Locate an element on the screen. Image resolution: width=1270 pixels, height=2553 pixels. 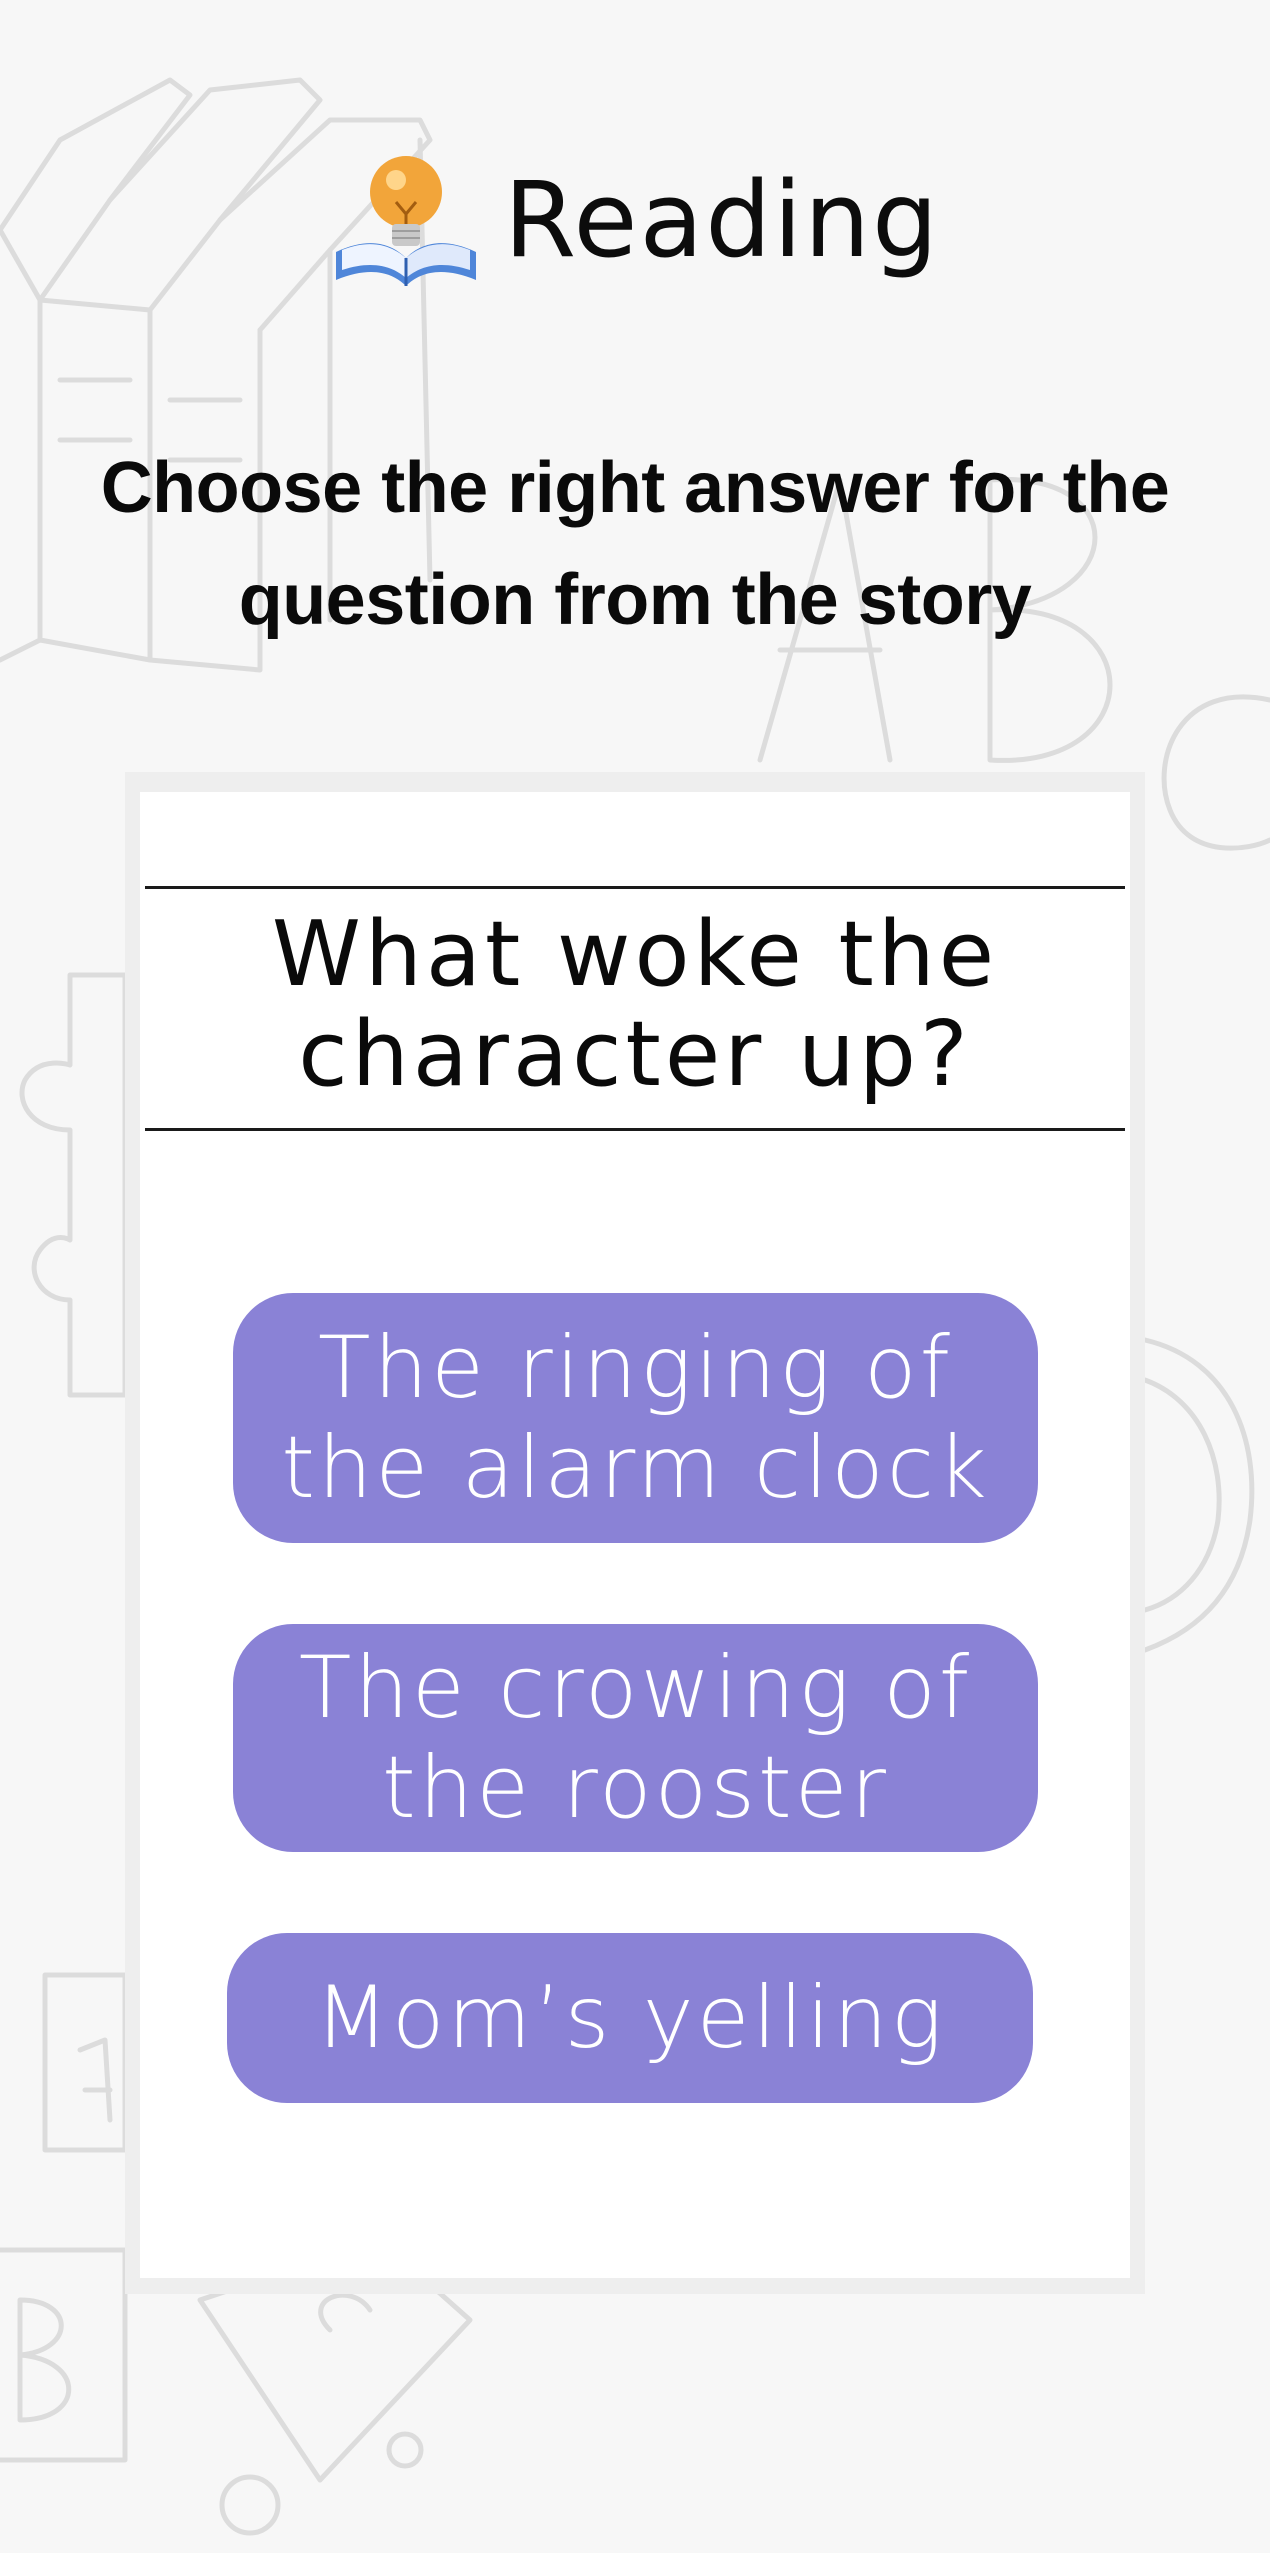
answer-option-button: Mom’s yelling is located at coordinates (630, 2018).